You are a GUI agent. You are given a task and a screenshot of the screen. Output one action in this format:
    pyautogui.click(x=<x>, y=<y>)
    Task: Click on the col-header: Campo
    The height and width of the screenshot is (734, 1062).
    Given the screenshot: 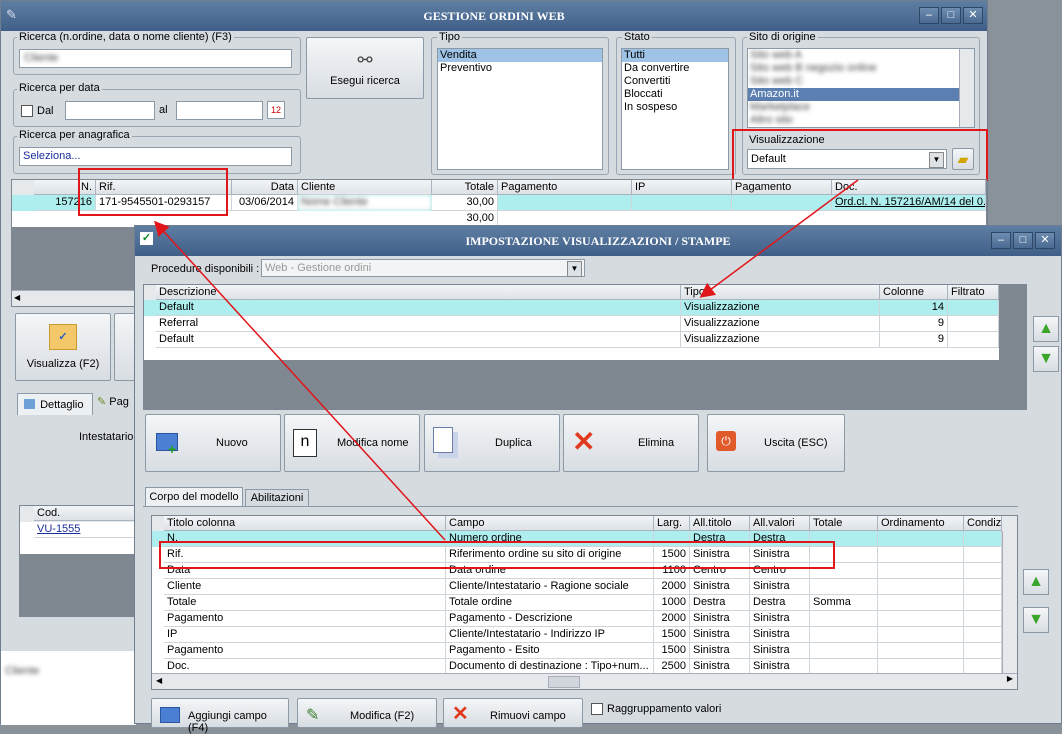 What is the action you would take?
    pyautogui.click(x=550, y=523)
    